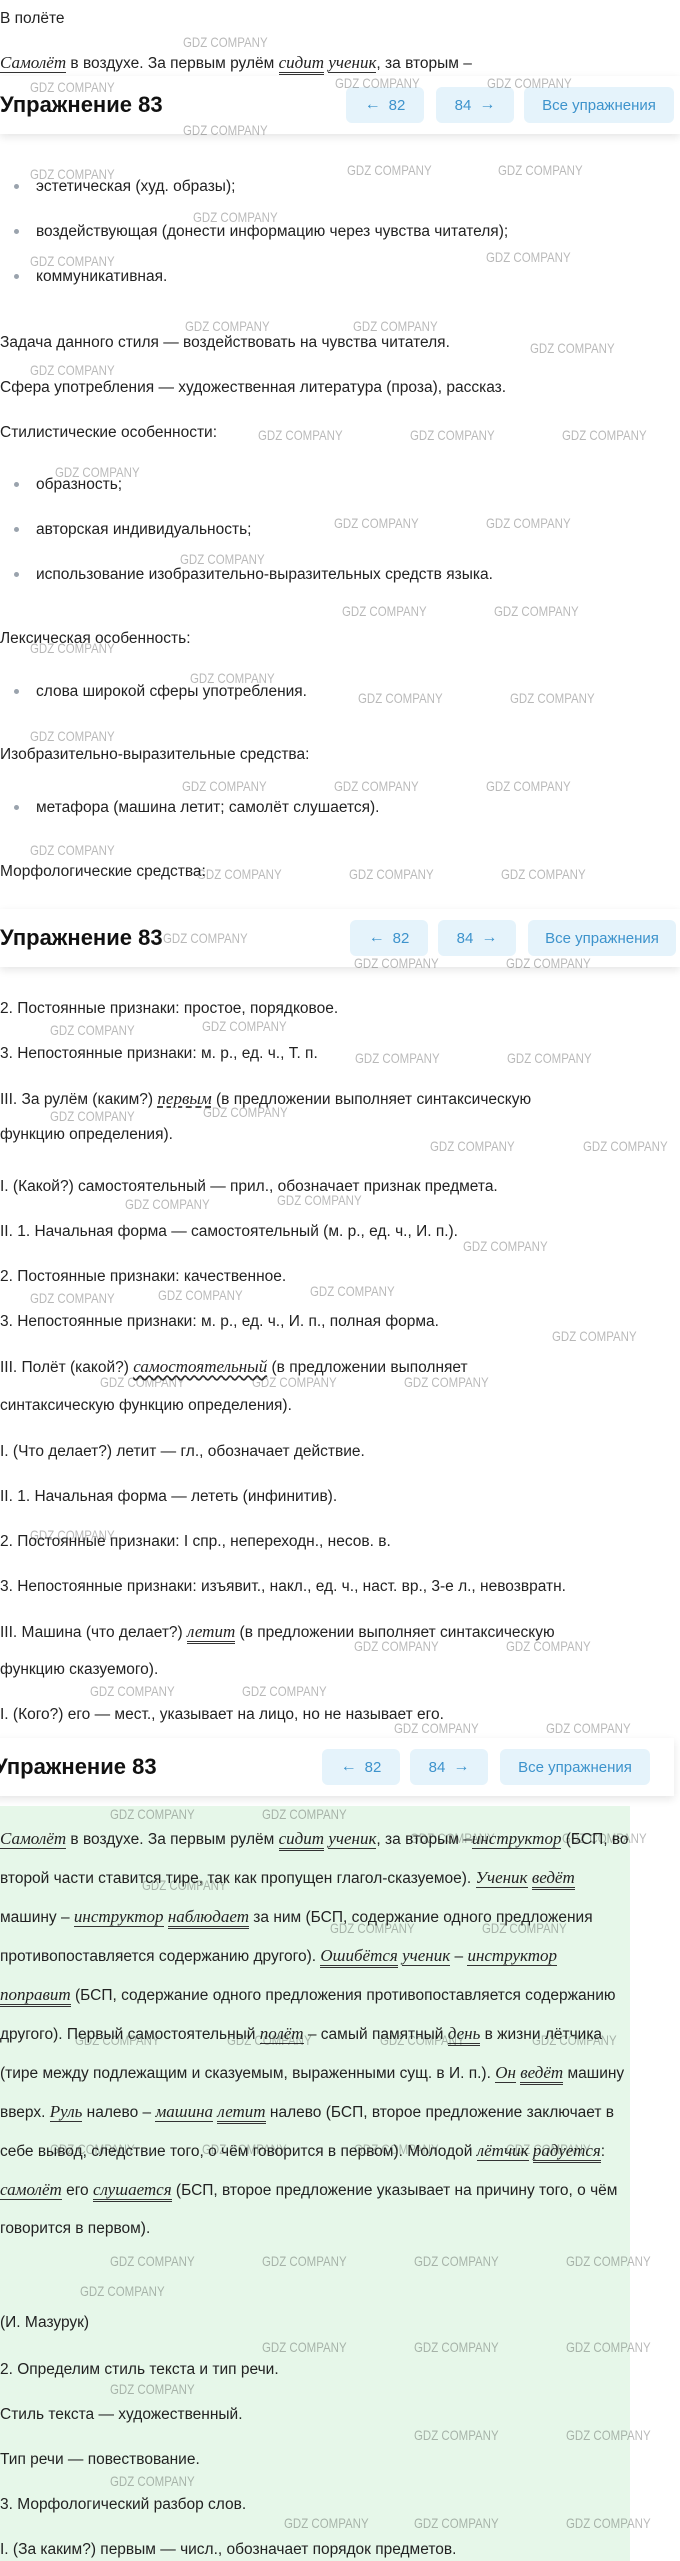 This screenshot has height=2561, width=680. Describe the element at coordinates (254, 186) in the screenshot. I see `list-item: эстетическая (худ. образы);` at that location.